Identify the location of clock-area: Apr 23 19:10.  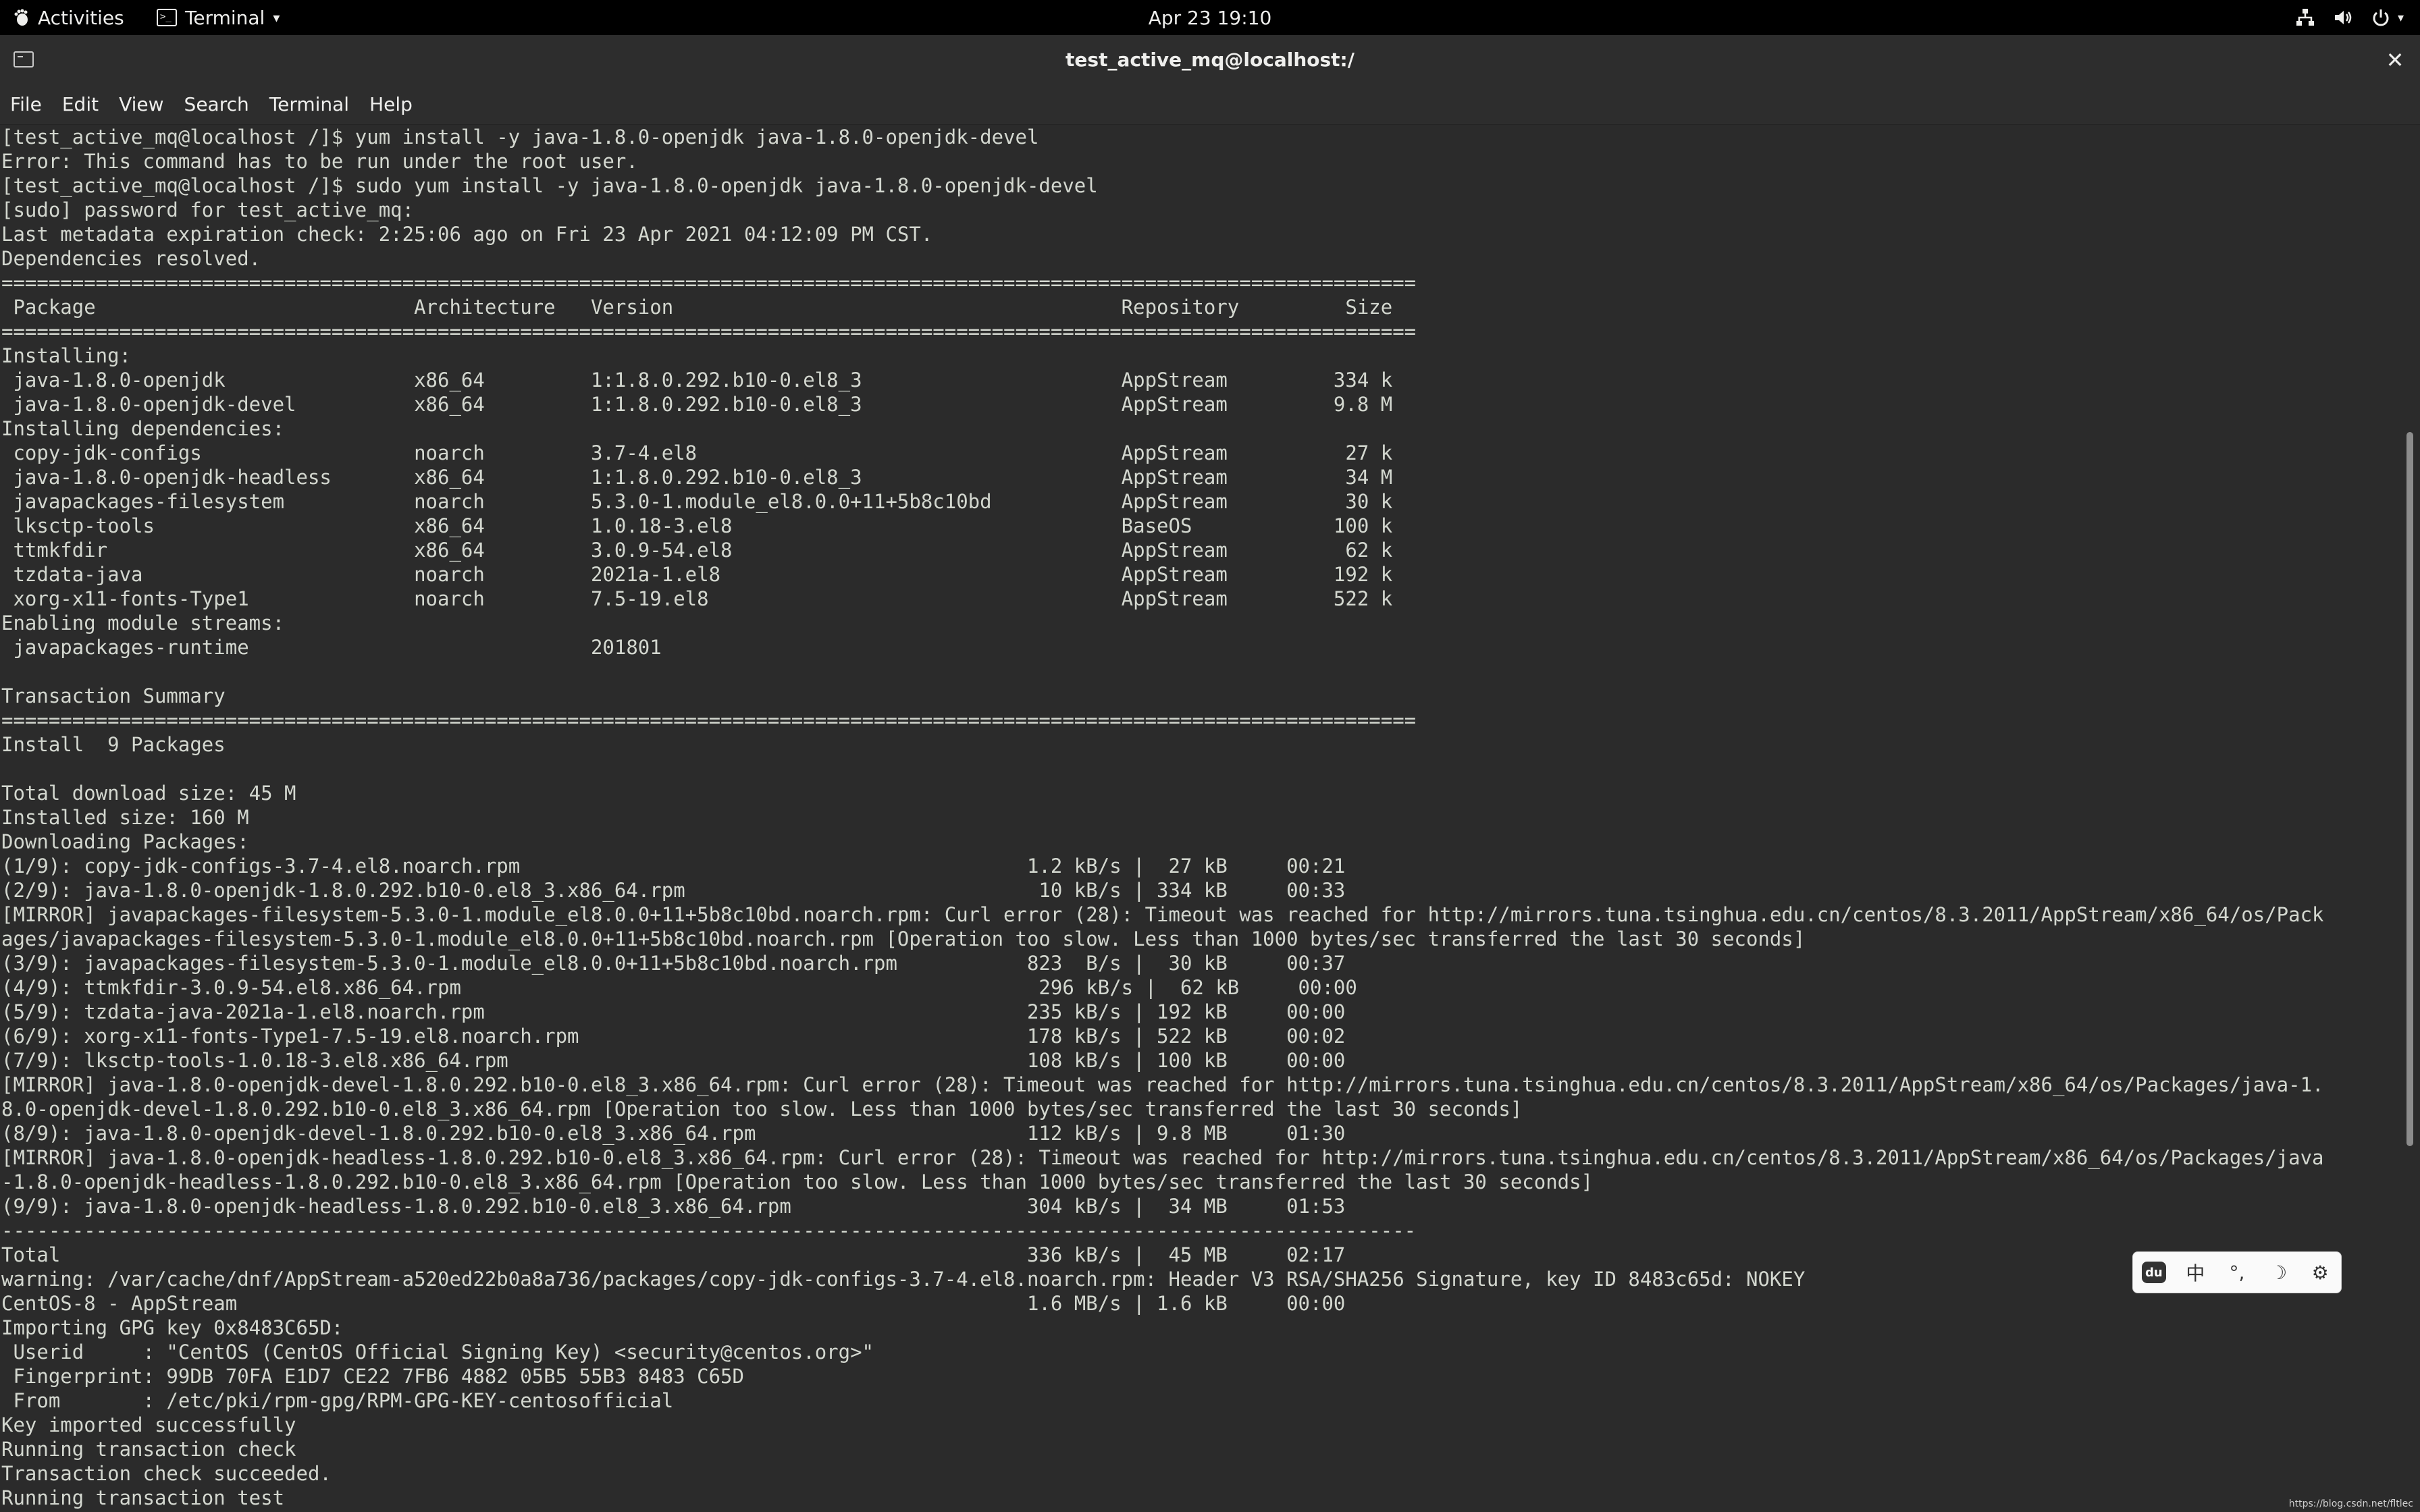
(1210, 17).